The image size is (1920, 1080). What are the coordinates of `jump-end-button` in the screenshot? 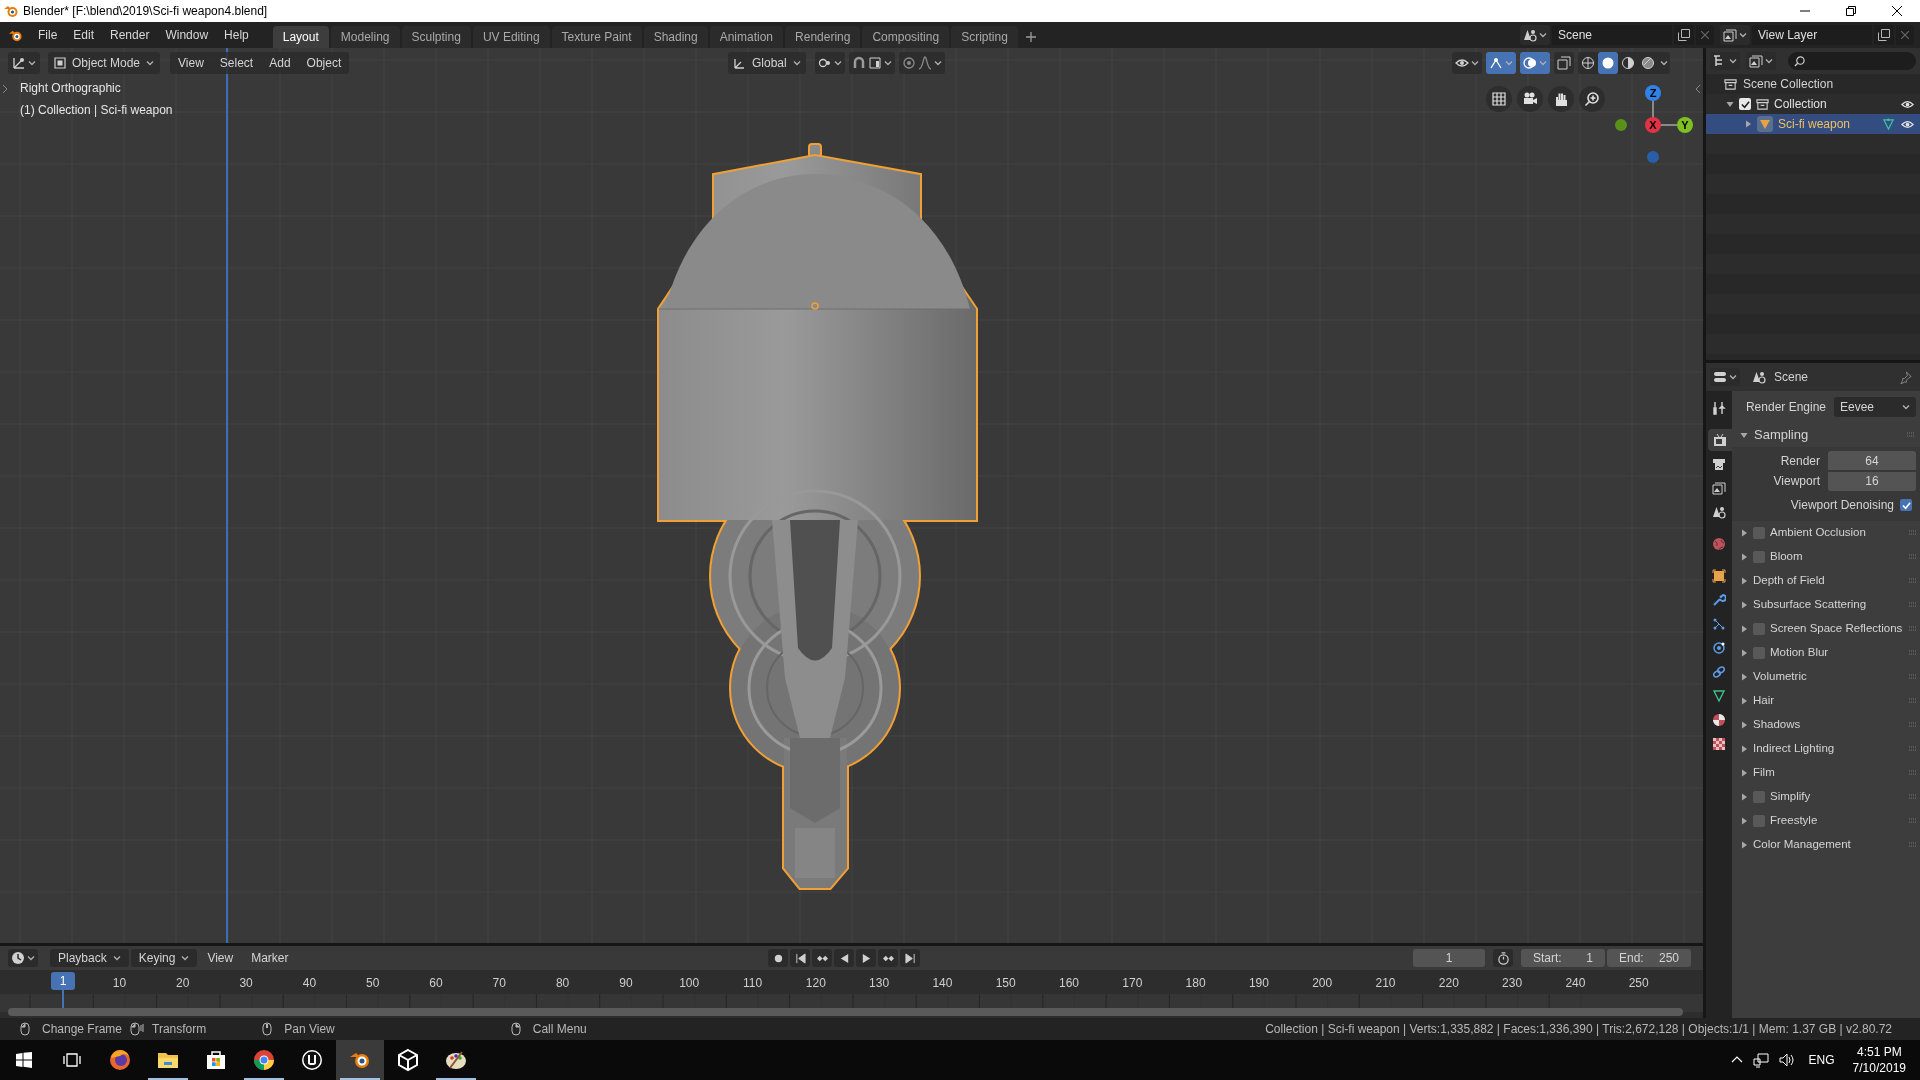 It's located at (910, 958).